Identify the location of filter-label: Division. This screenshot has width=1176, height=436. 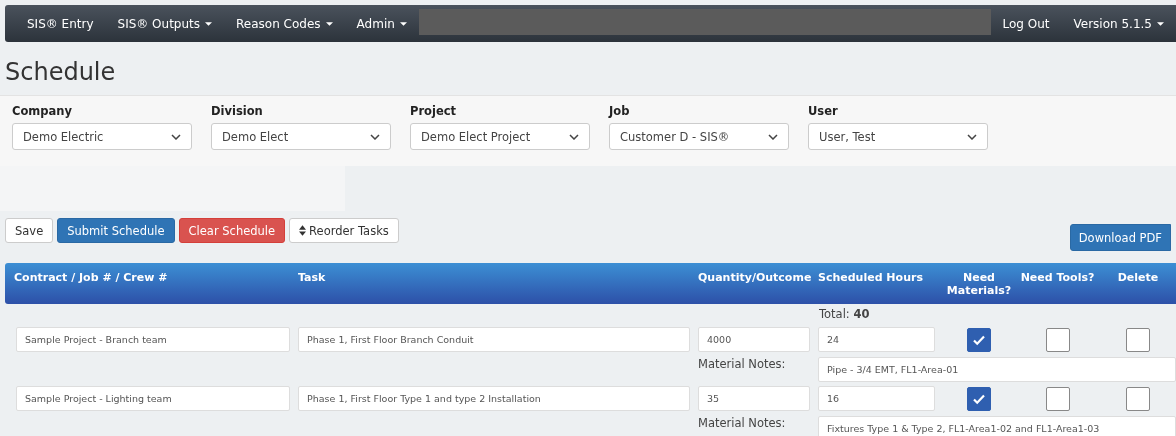
(237, 111).